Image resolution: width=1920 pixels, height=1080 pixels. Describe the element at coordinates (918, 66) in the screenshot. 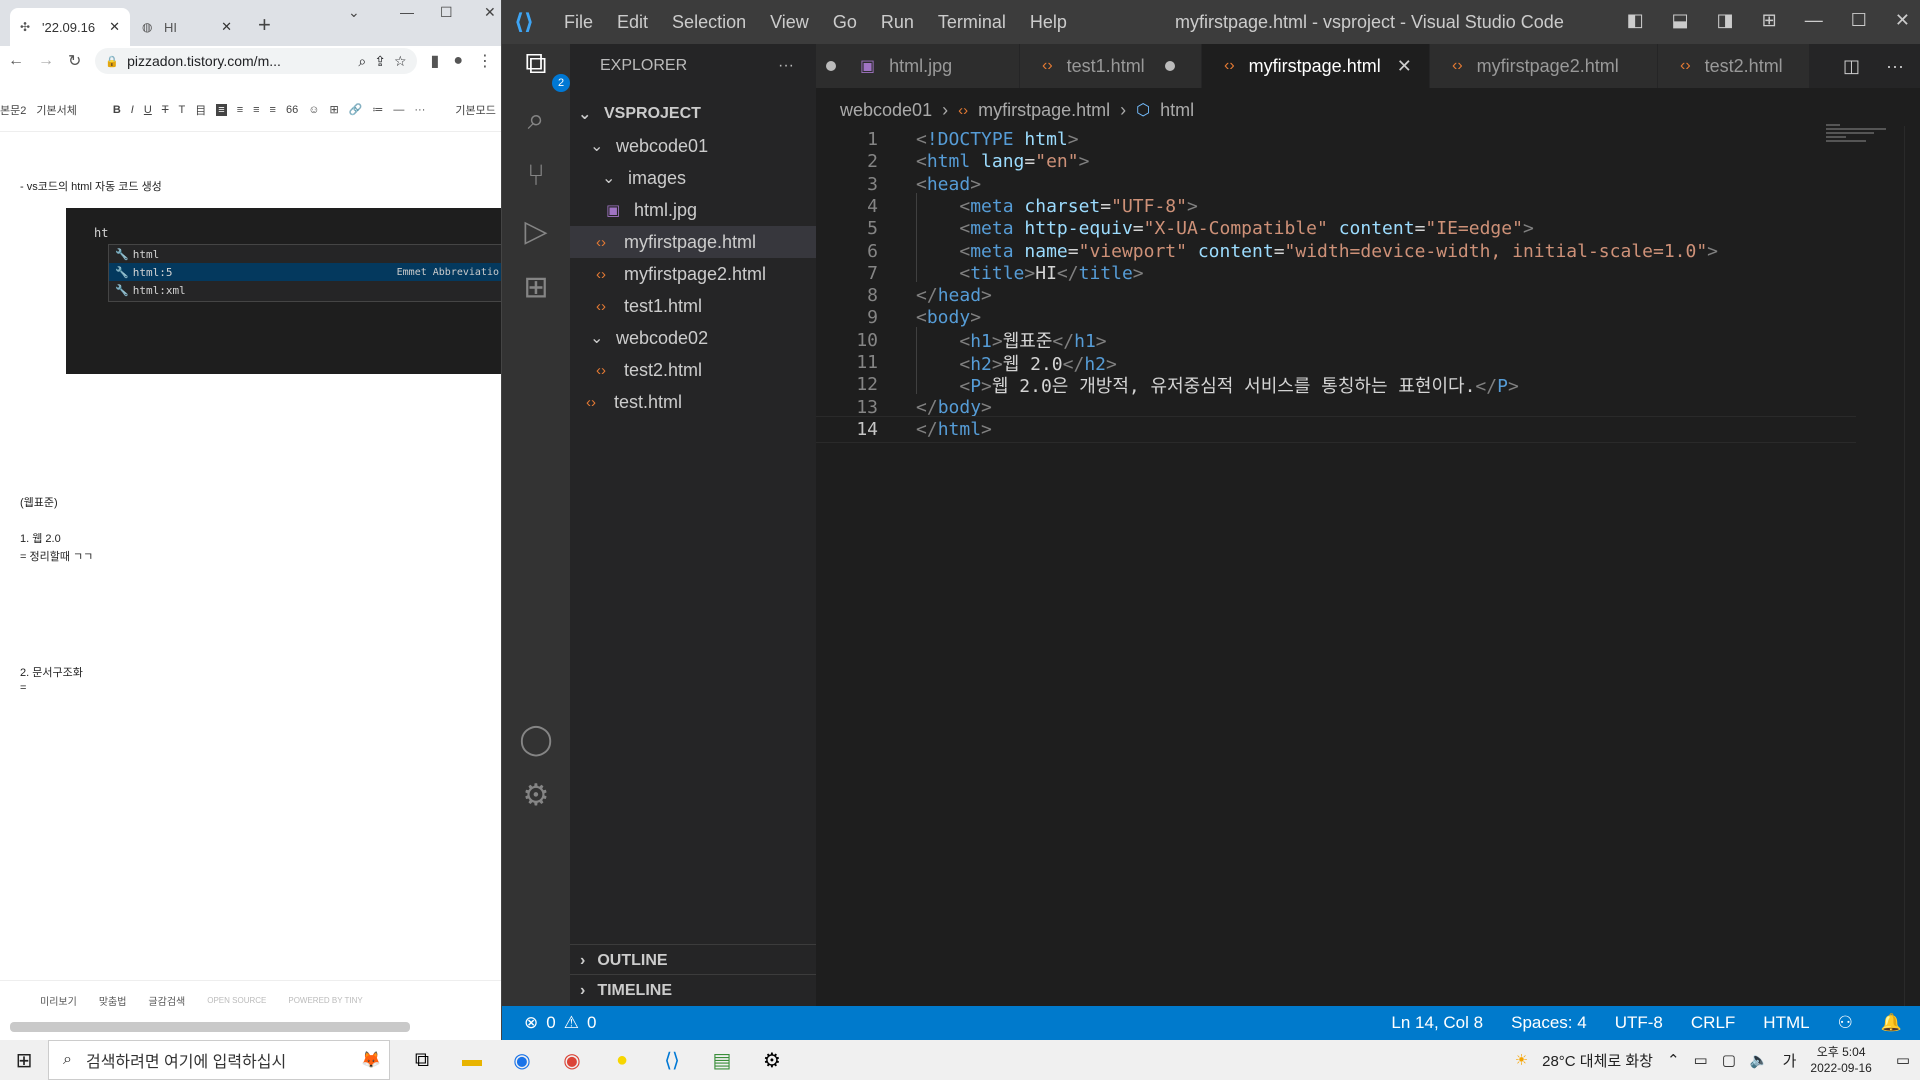

I see `tab-html-jpg: ▣ html.jpg` at that location.